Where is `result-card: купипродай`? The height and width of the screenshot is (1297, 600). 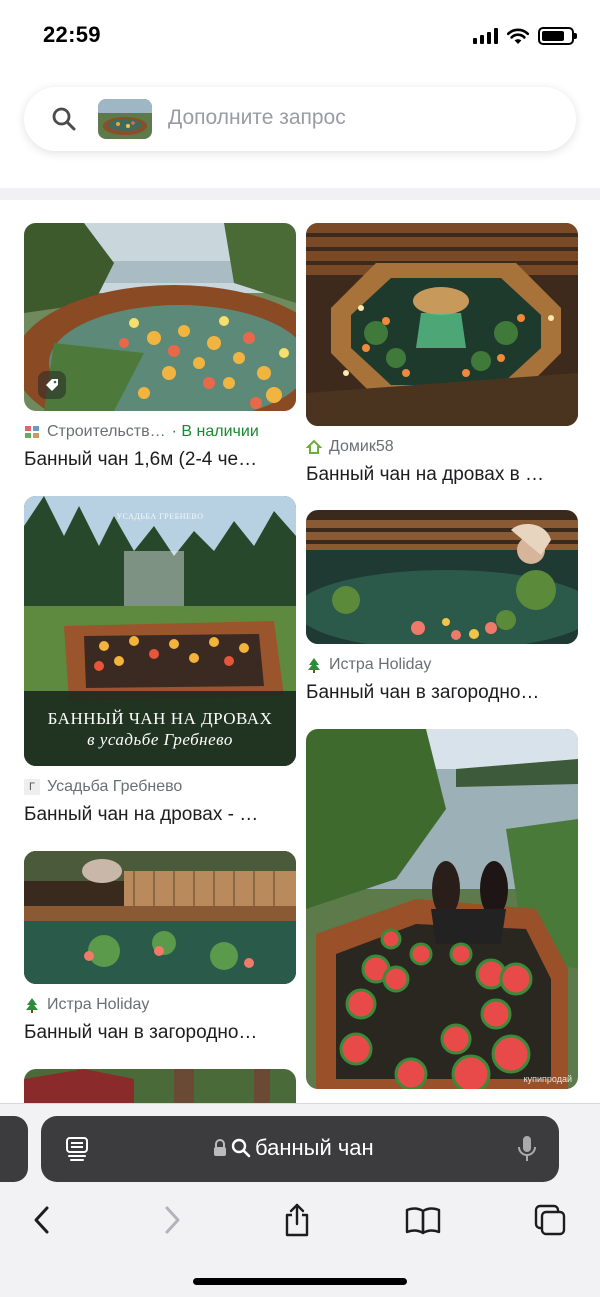 result-card: купипродай is located at coordinates (442, 909).